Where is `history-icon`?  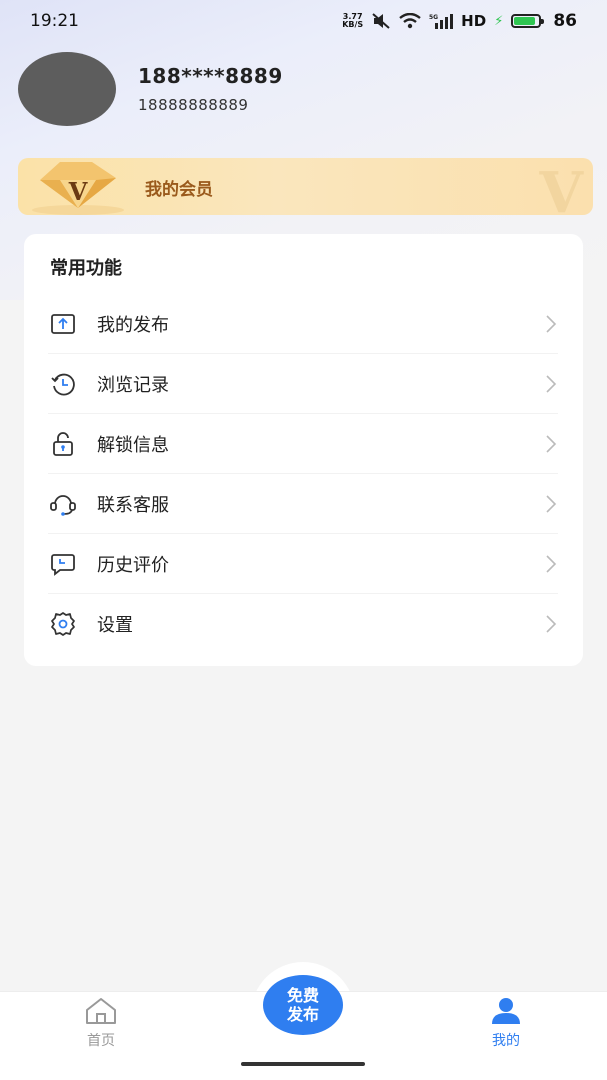 history-icon is located at coordinates (63, 384).